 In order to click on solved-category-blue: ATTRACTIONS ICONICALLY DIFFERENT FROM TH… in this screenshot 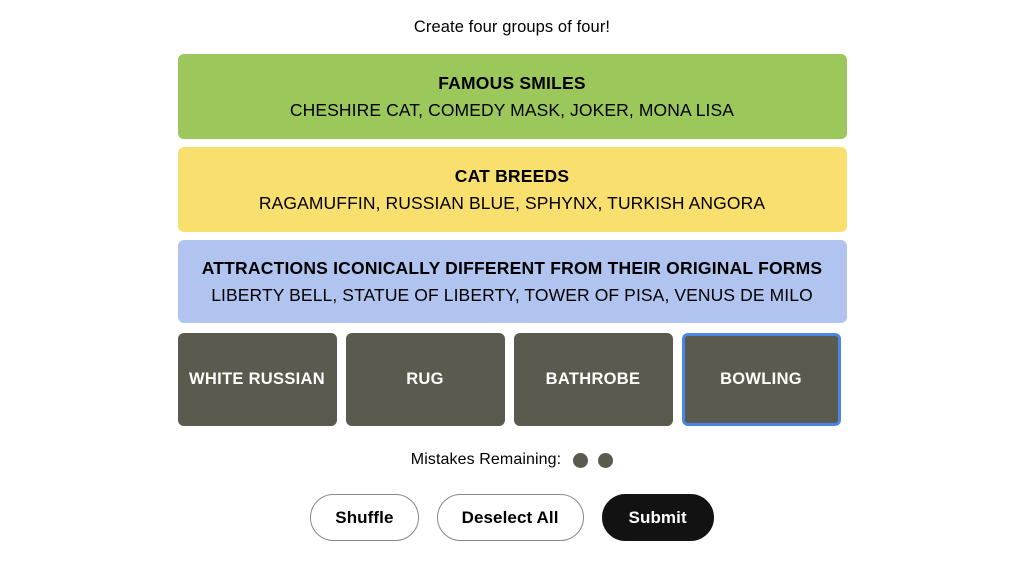, I will do `click(512, 281)`.